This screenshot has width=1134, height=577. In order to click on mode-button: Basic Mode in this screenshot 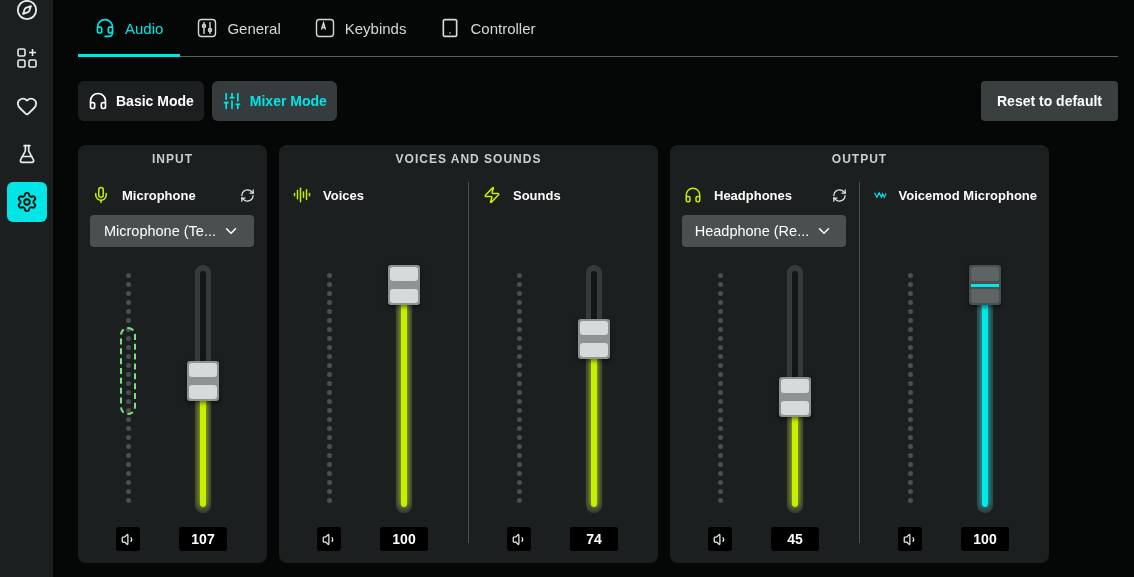, I will do `click(141, 101)`.